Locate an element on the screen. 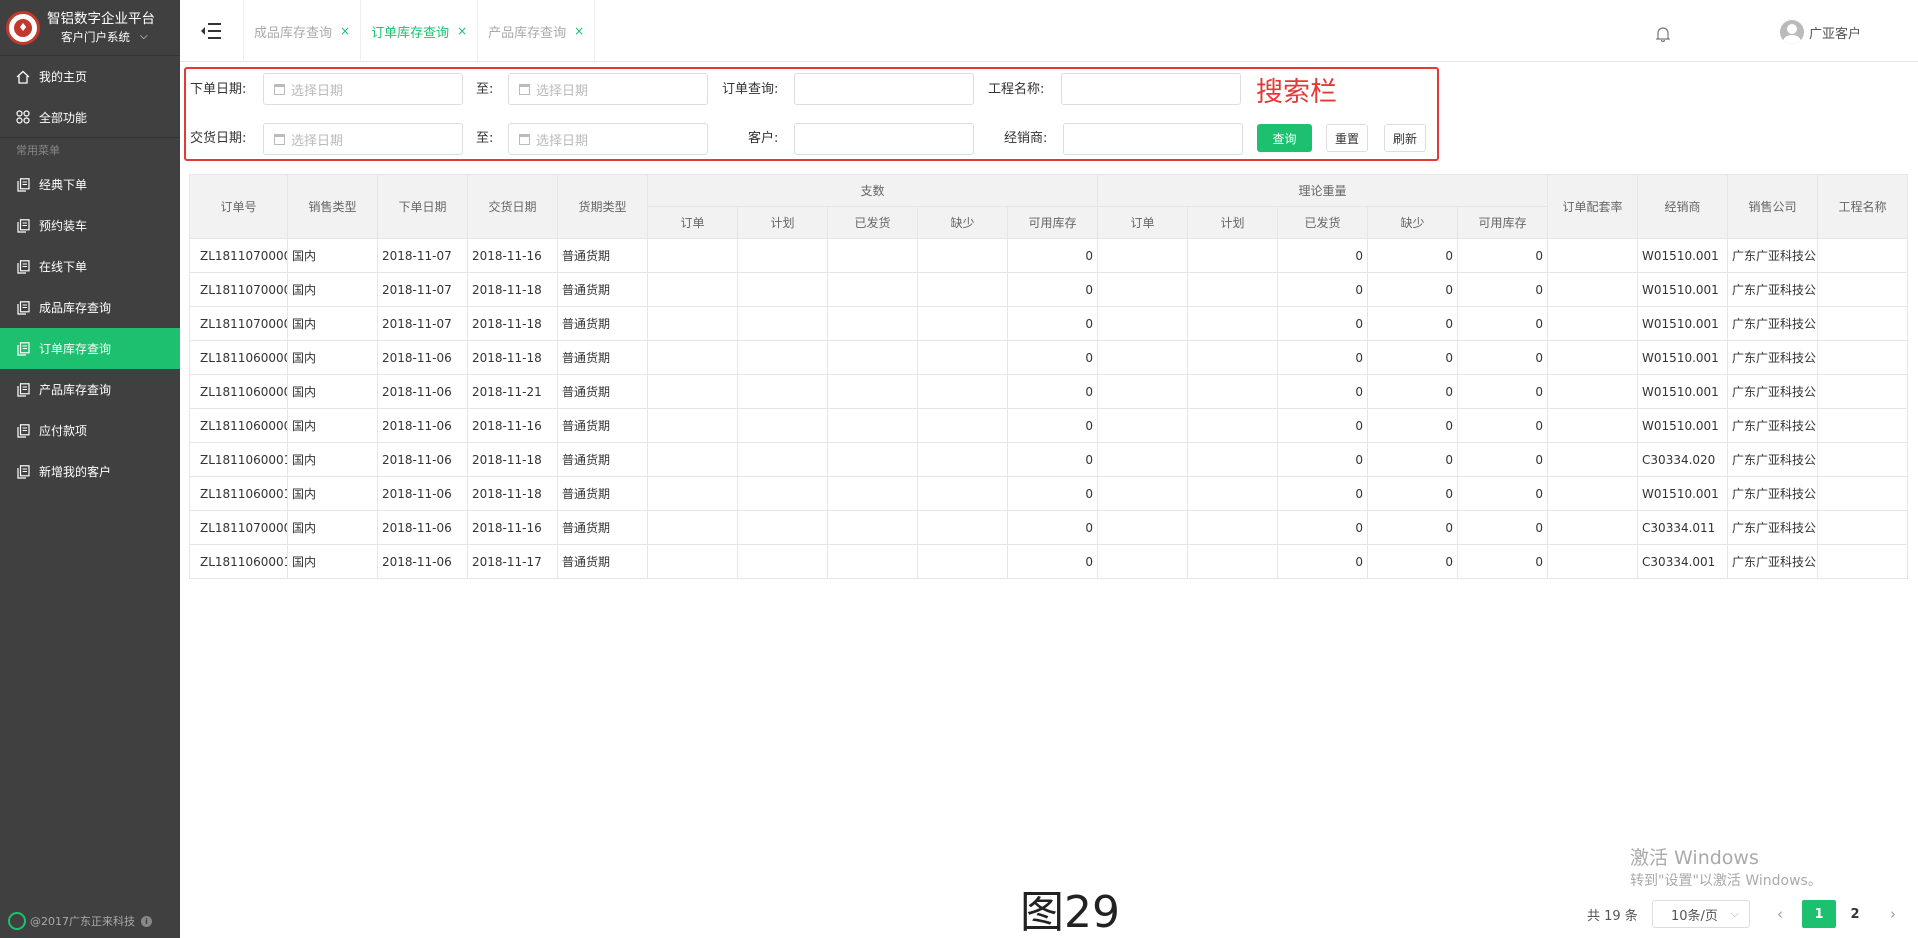  sidebar-item: 订单库存查询 is located at coordinates (90, 348).